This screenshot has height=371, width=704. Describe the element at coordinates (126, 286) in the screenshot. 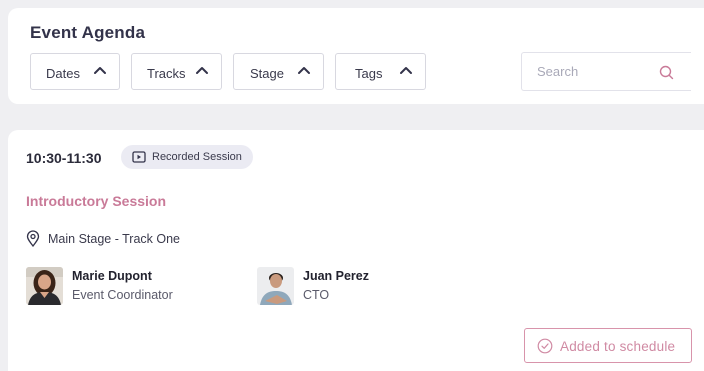

I see `speaker-card: Marie Dupont Event Coordinator` at that location.